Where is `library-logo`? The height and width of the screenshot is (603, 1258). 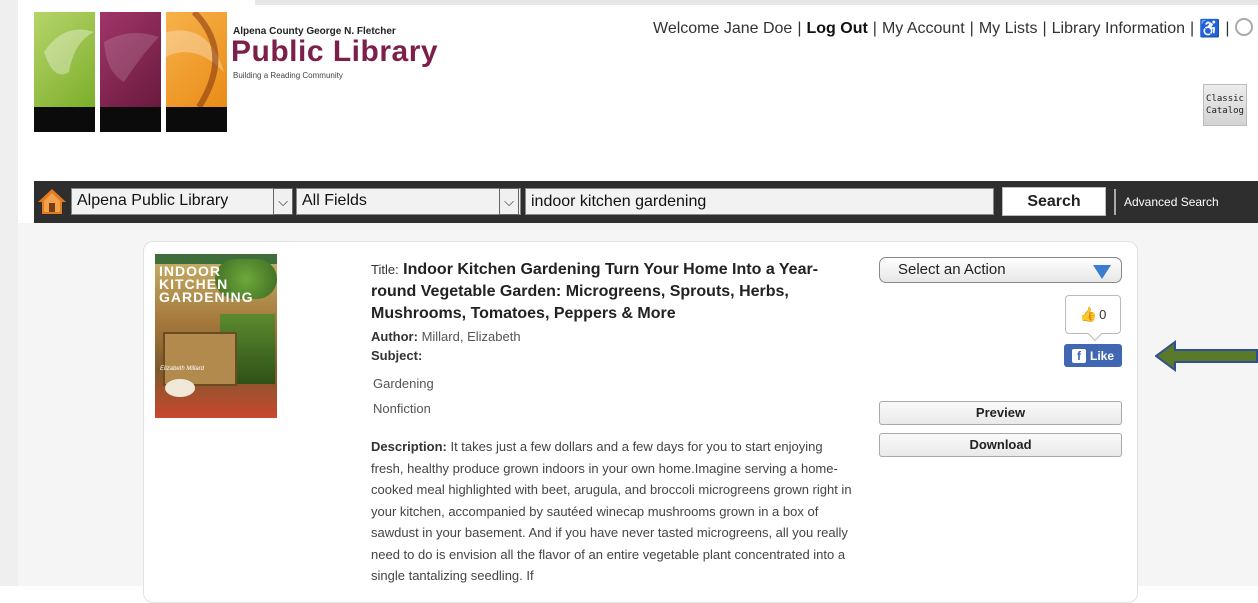
library-logo is located at coordinates (131, 72).